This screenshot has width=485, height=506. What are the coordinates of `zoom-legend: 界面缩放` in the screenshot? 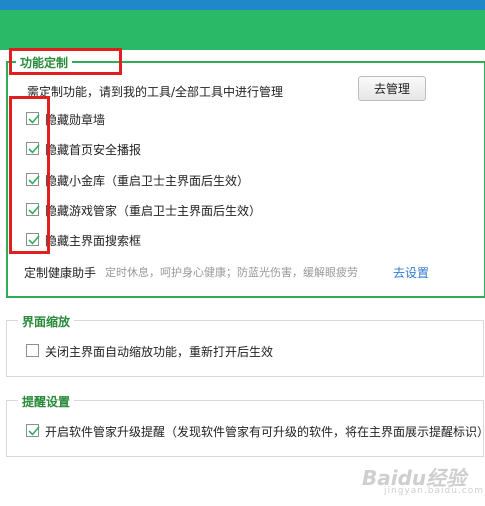 It's located at (46, 321).